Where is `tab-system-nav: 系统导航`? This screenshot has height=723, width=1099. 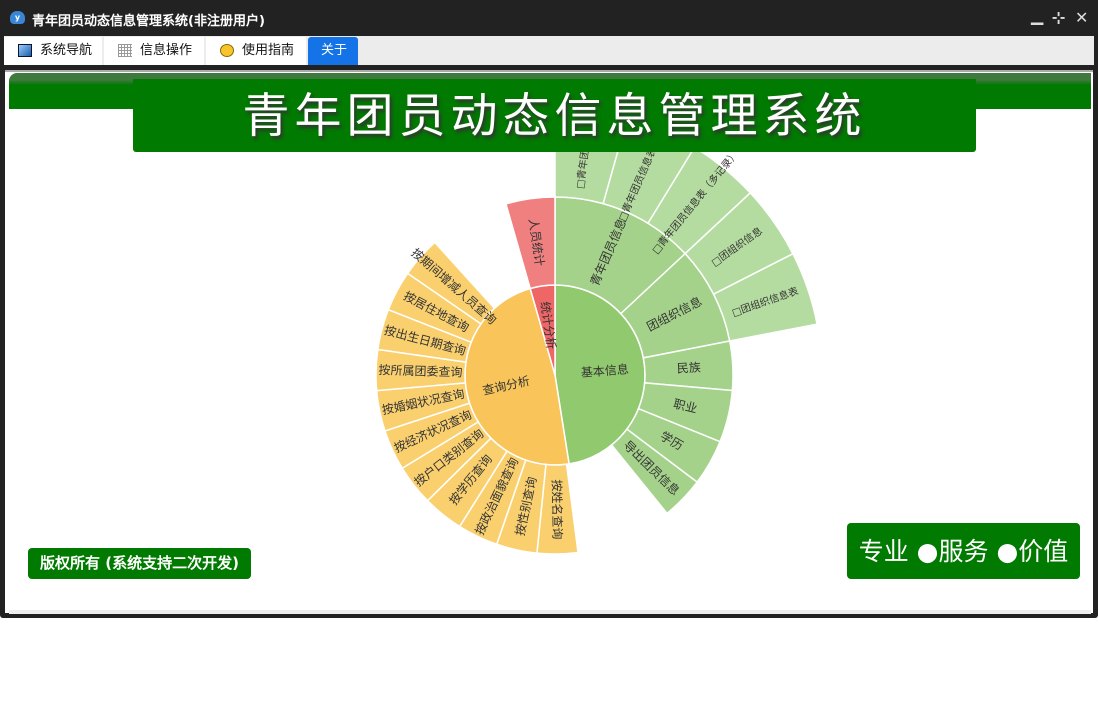 tab-system-nav: 系统导航 is located at coordinates (53, 51).